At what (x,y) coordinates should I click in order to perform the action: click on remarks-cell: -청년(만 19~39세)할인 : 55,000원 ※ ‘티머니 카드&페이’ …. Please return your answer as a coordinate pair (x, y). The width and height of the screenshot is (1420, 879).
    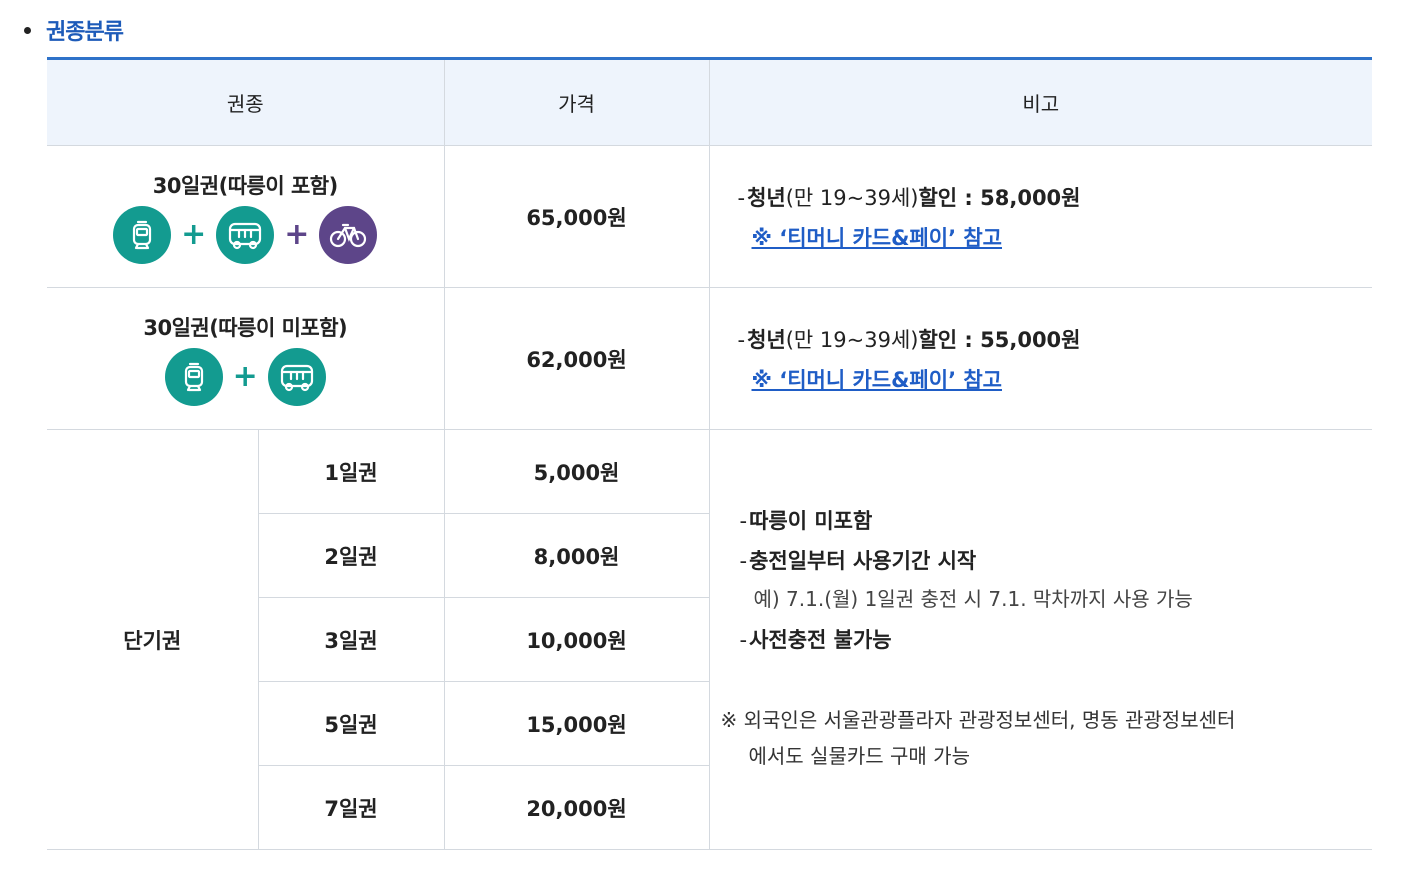
    Looking at the image, I should click on (1040, 358).